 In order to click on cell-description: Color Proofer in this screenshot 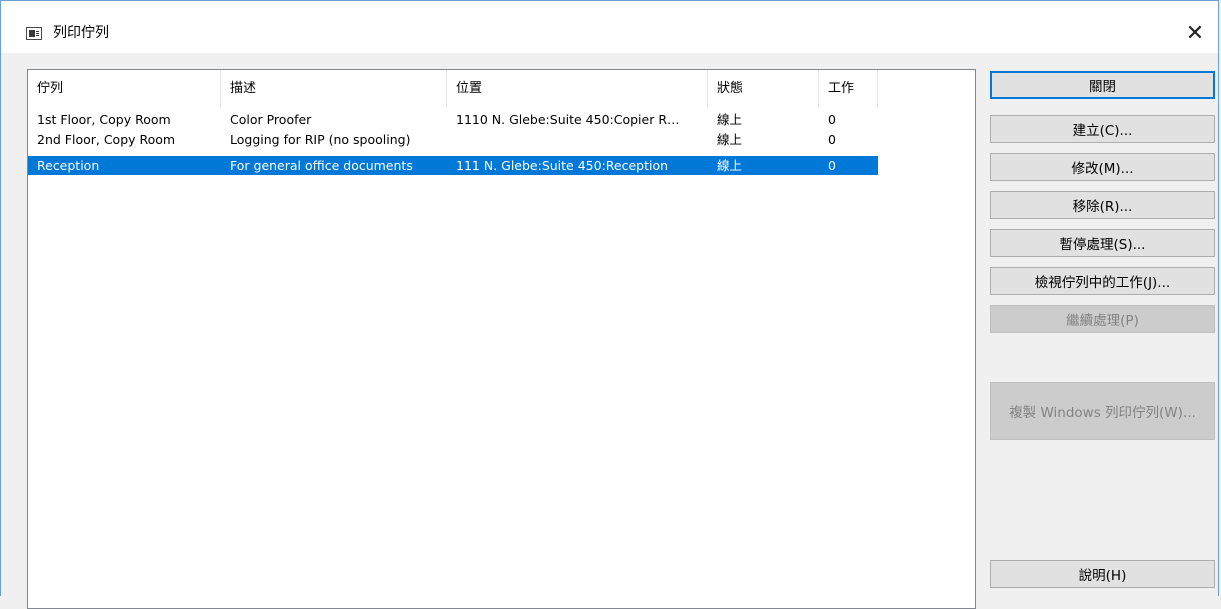, I will do `click(271, 119)`.